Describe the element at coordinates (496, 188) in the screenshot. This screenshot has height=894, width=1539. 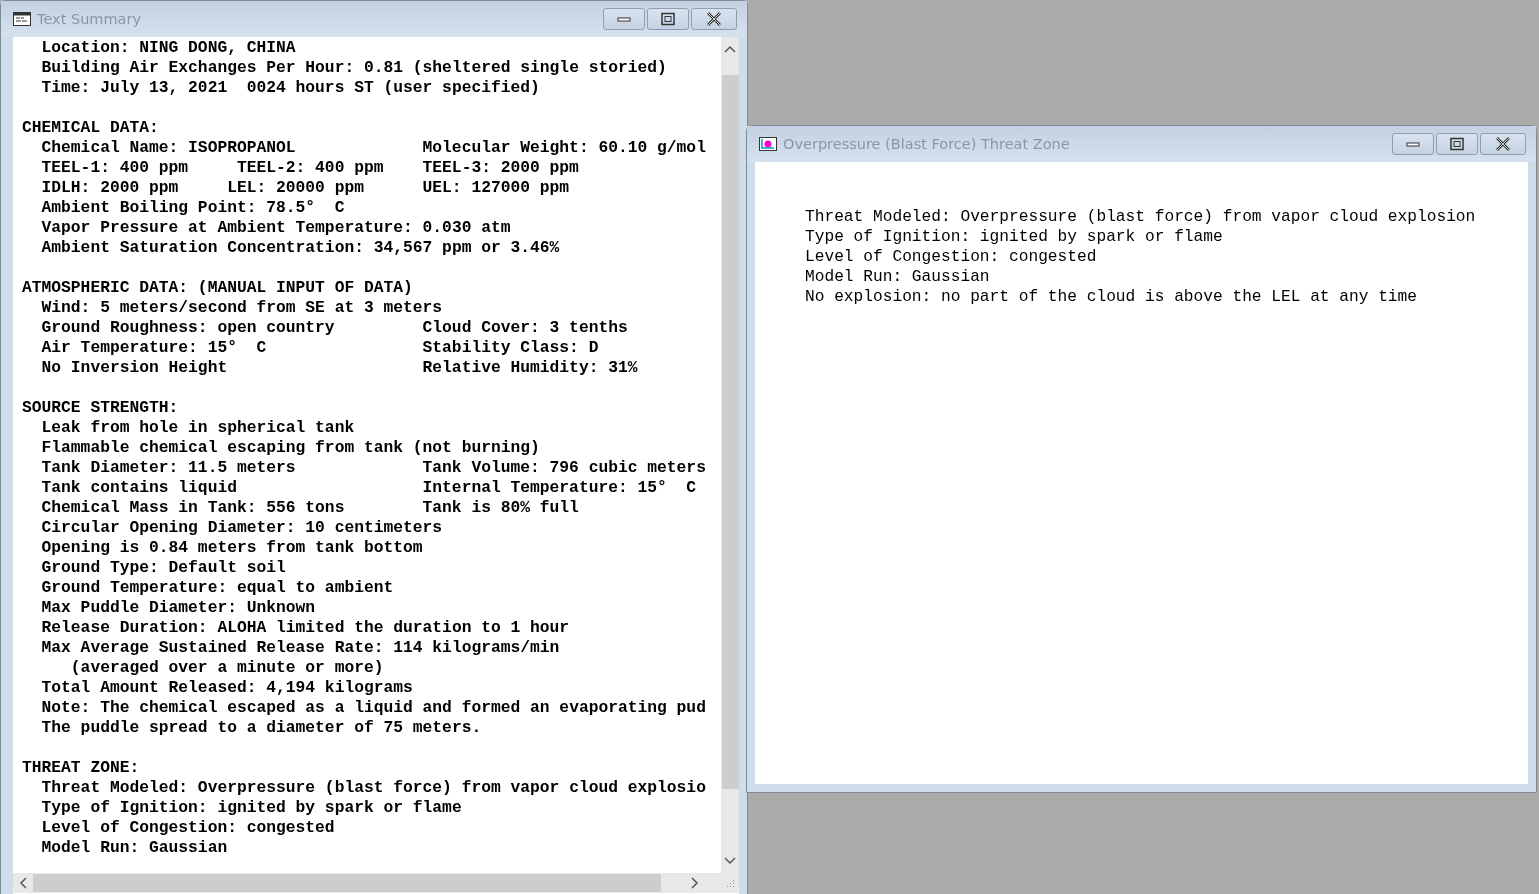
I see `summary-line: UEL: 127000 ppm` at that location.